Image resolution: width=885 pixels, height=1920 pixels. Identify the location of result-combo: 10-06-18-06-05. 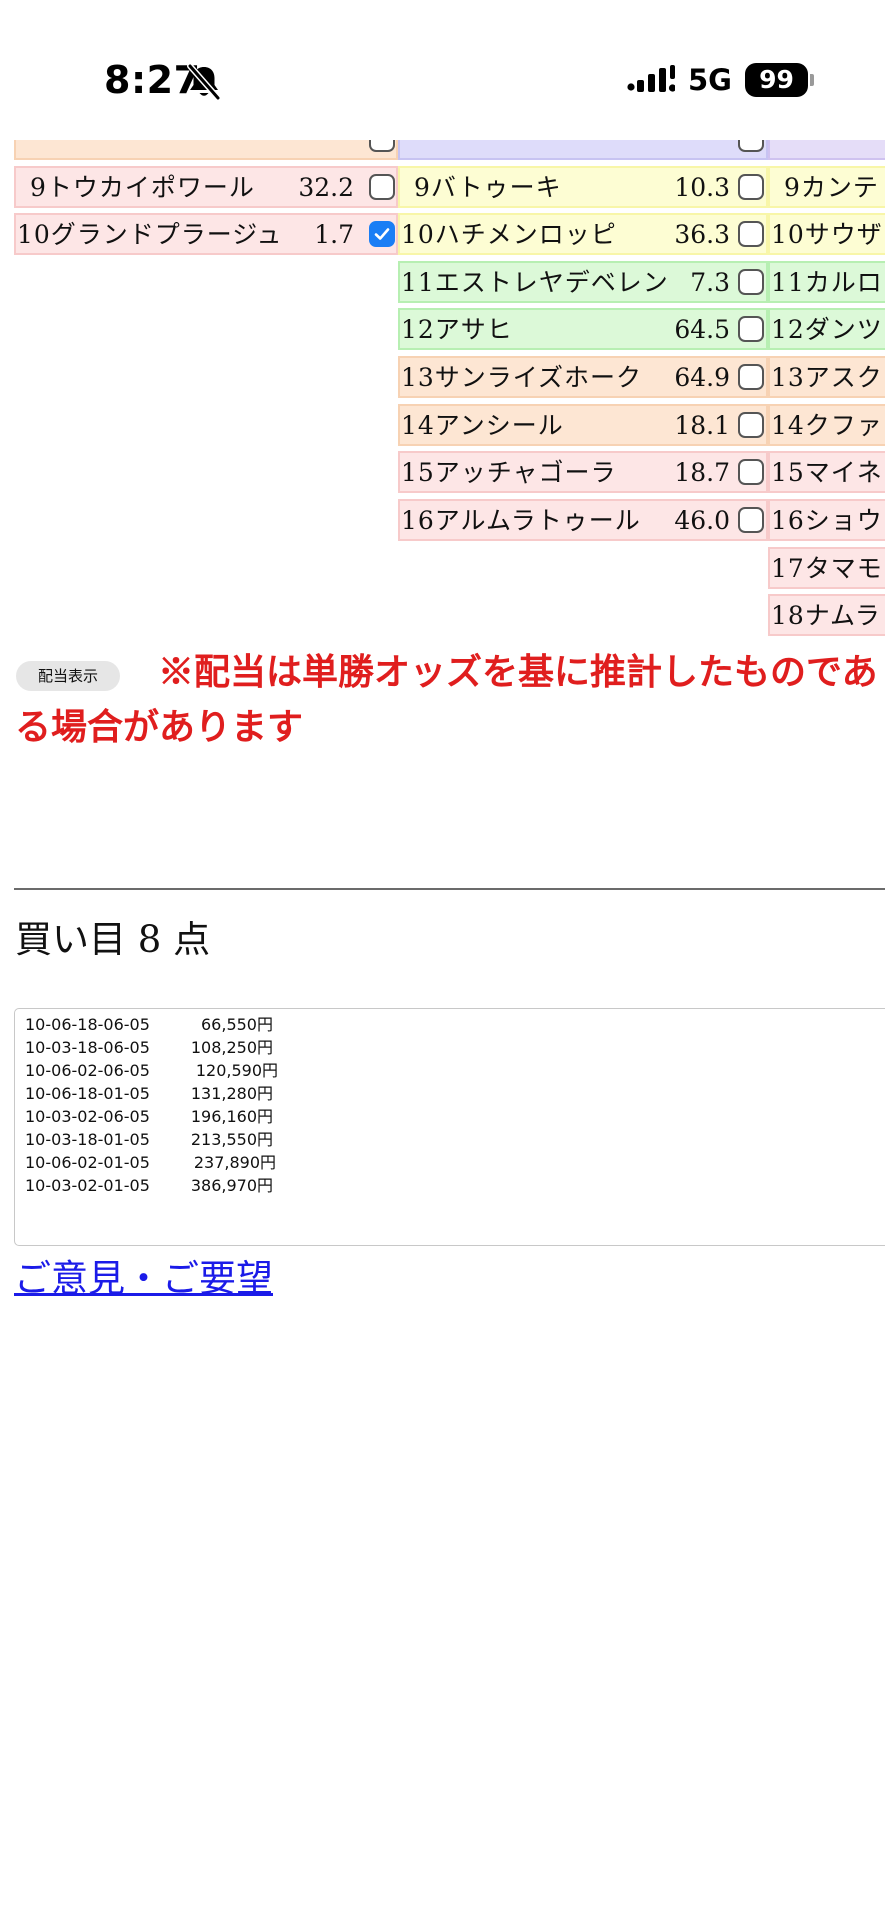
(87, 1024).